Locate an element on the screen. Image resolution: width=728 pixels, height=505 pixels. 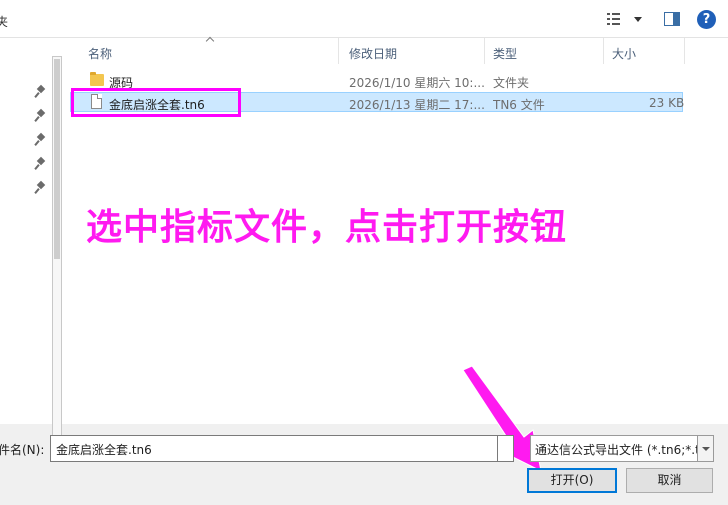
filename-input: 金底启涨全套.tn6 is located at coordinates (274, 448).